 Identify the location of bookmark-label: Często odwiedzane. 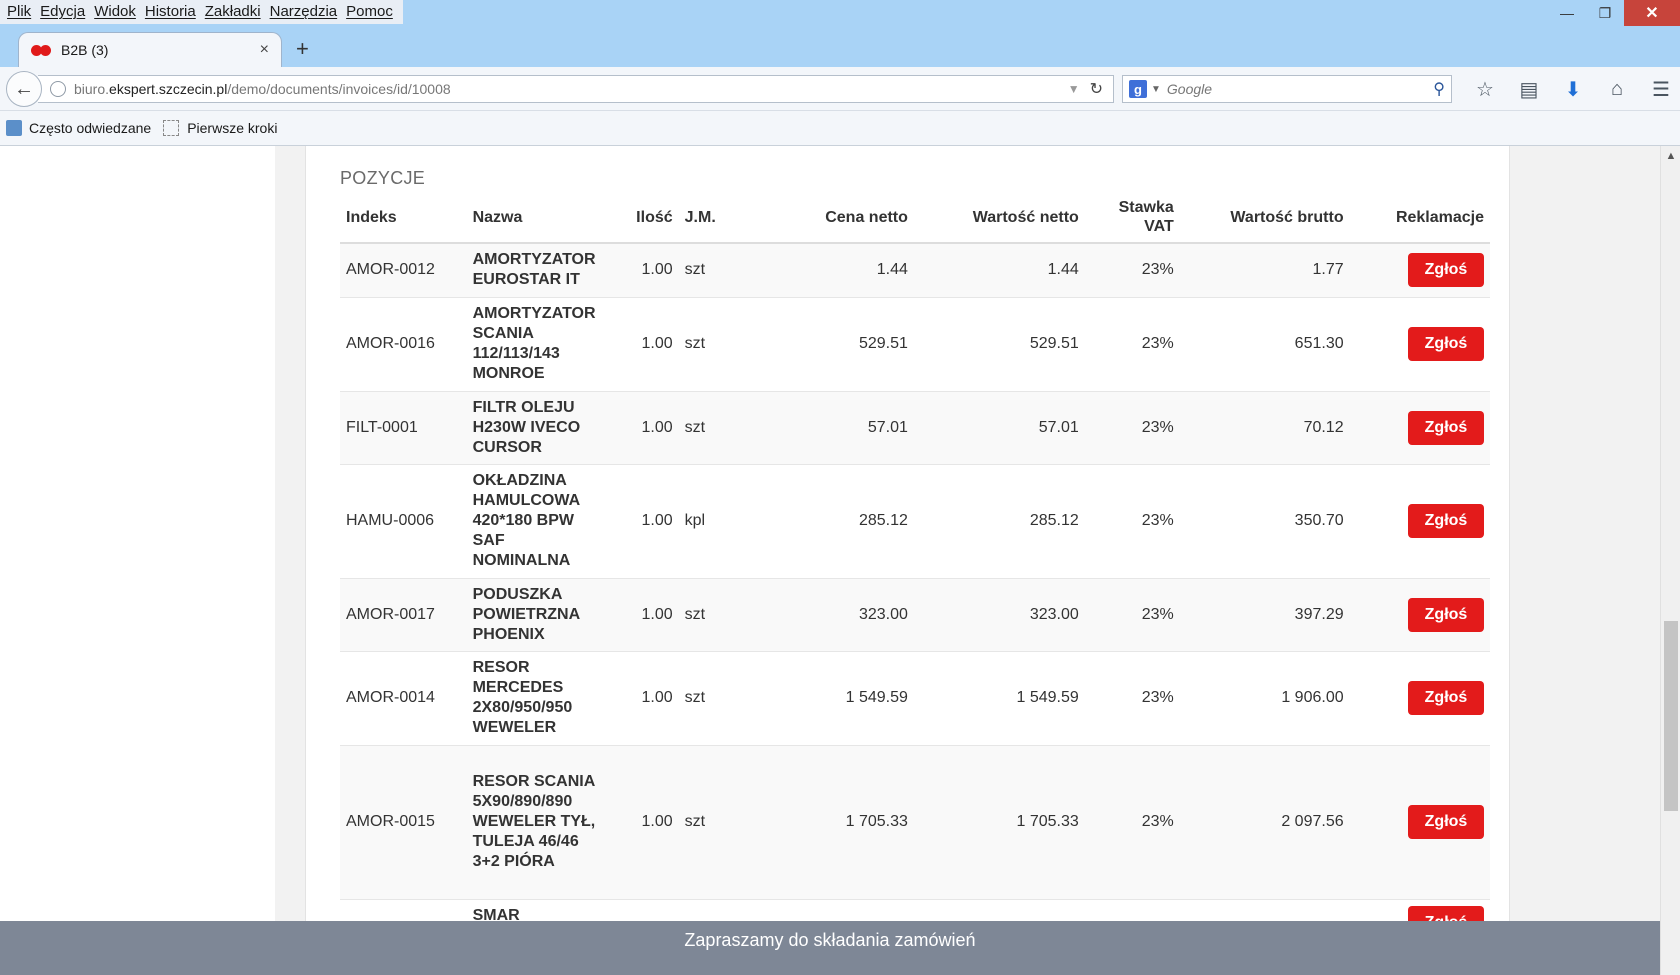
(90, 128).